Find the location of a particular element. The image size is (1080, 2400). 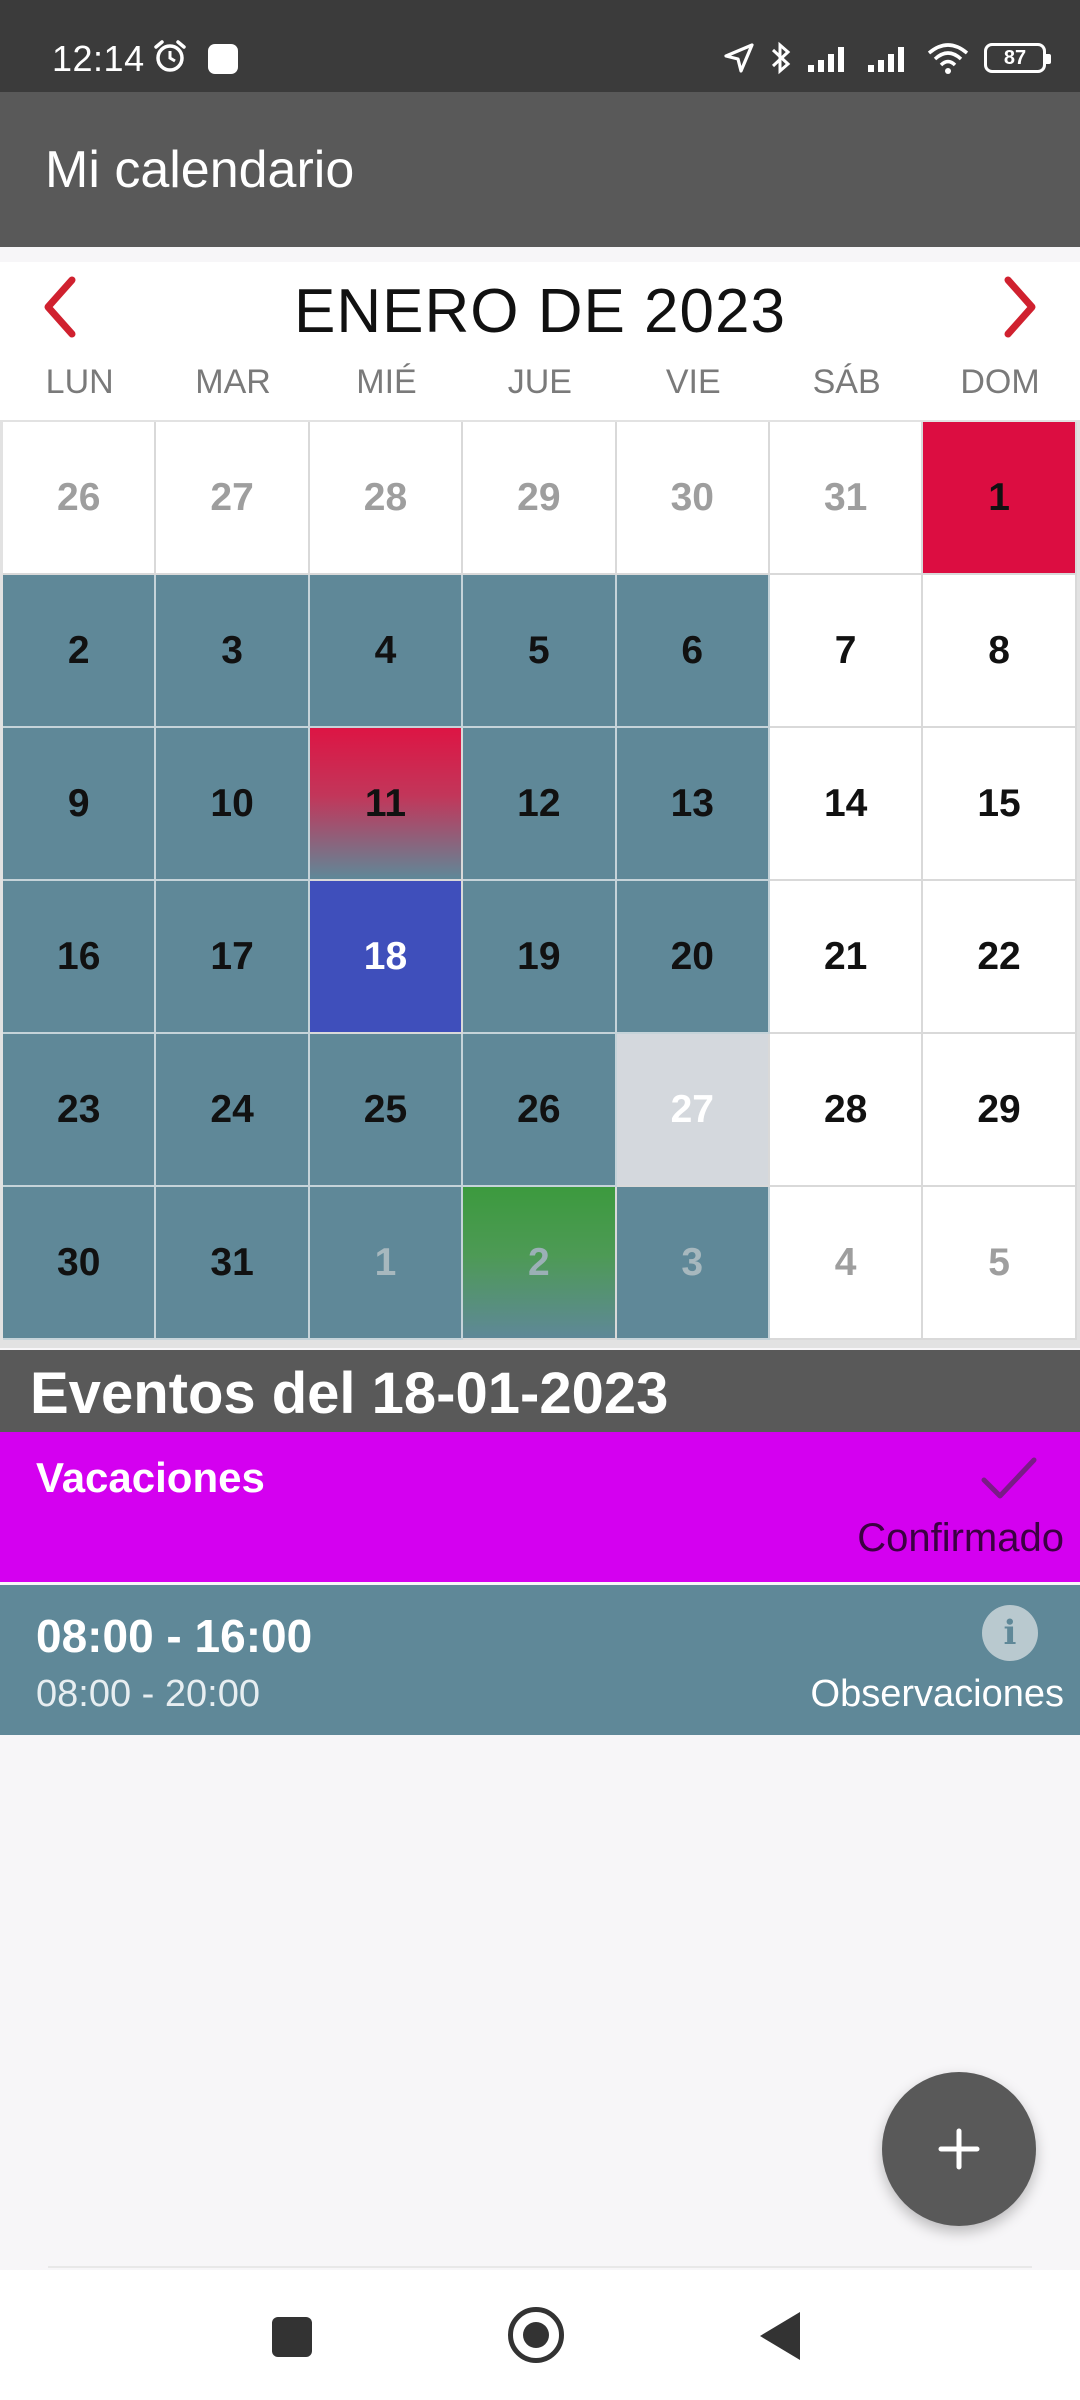

weekday-label: MIÉ is located at coordinates (386, 382).